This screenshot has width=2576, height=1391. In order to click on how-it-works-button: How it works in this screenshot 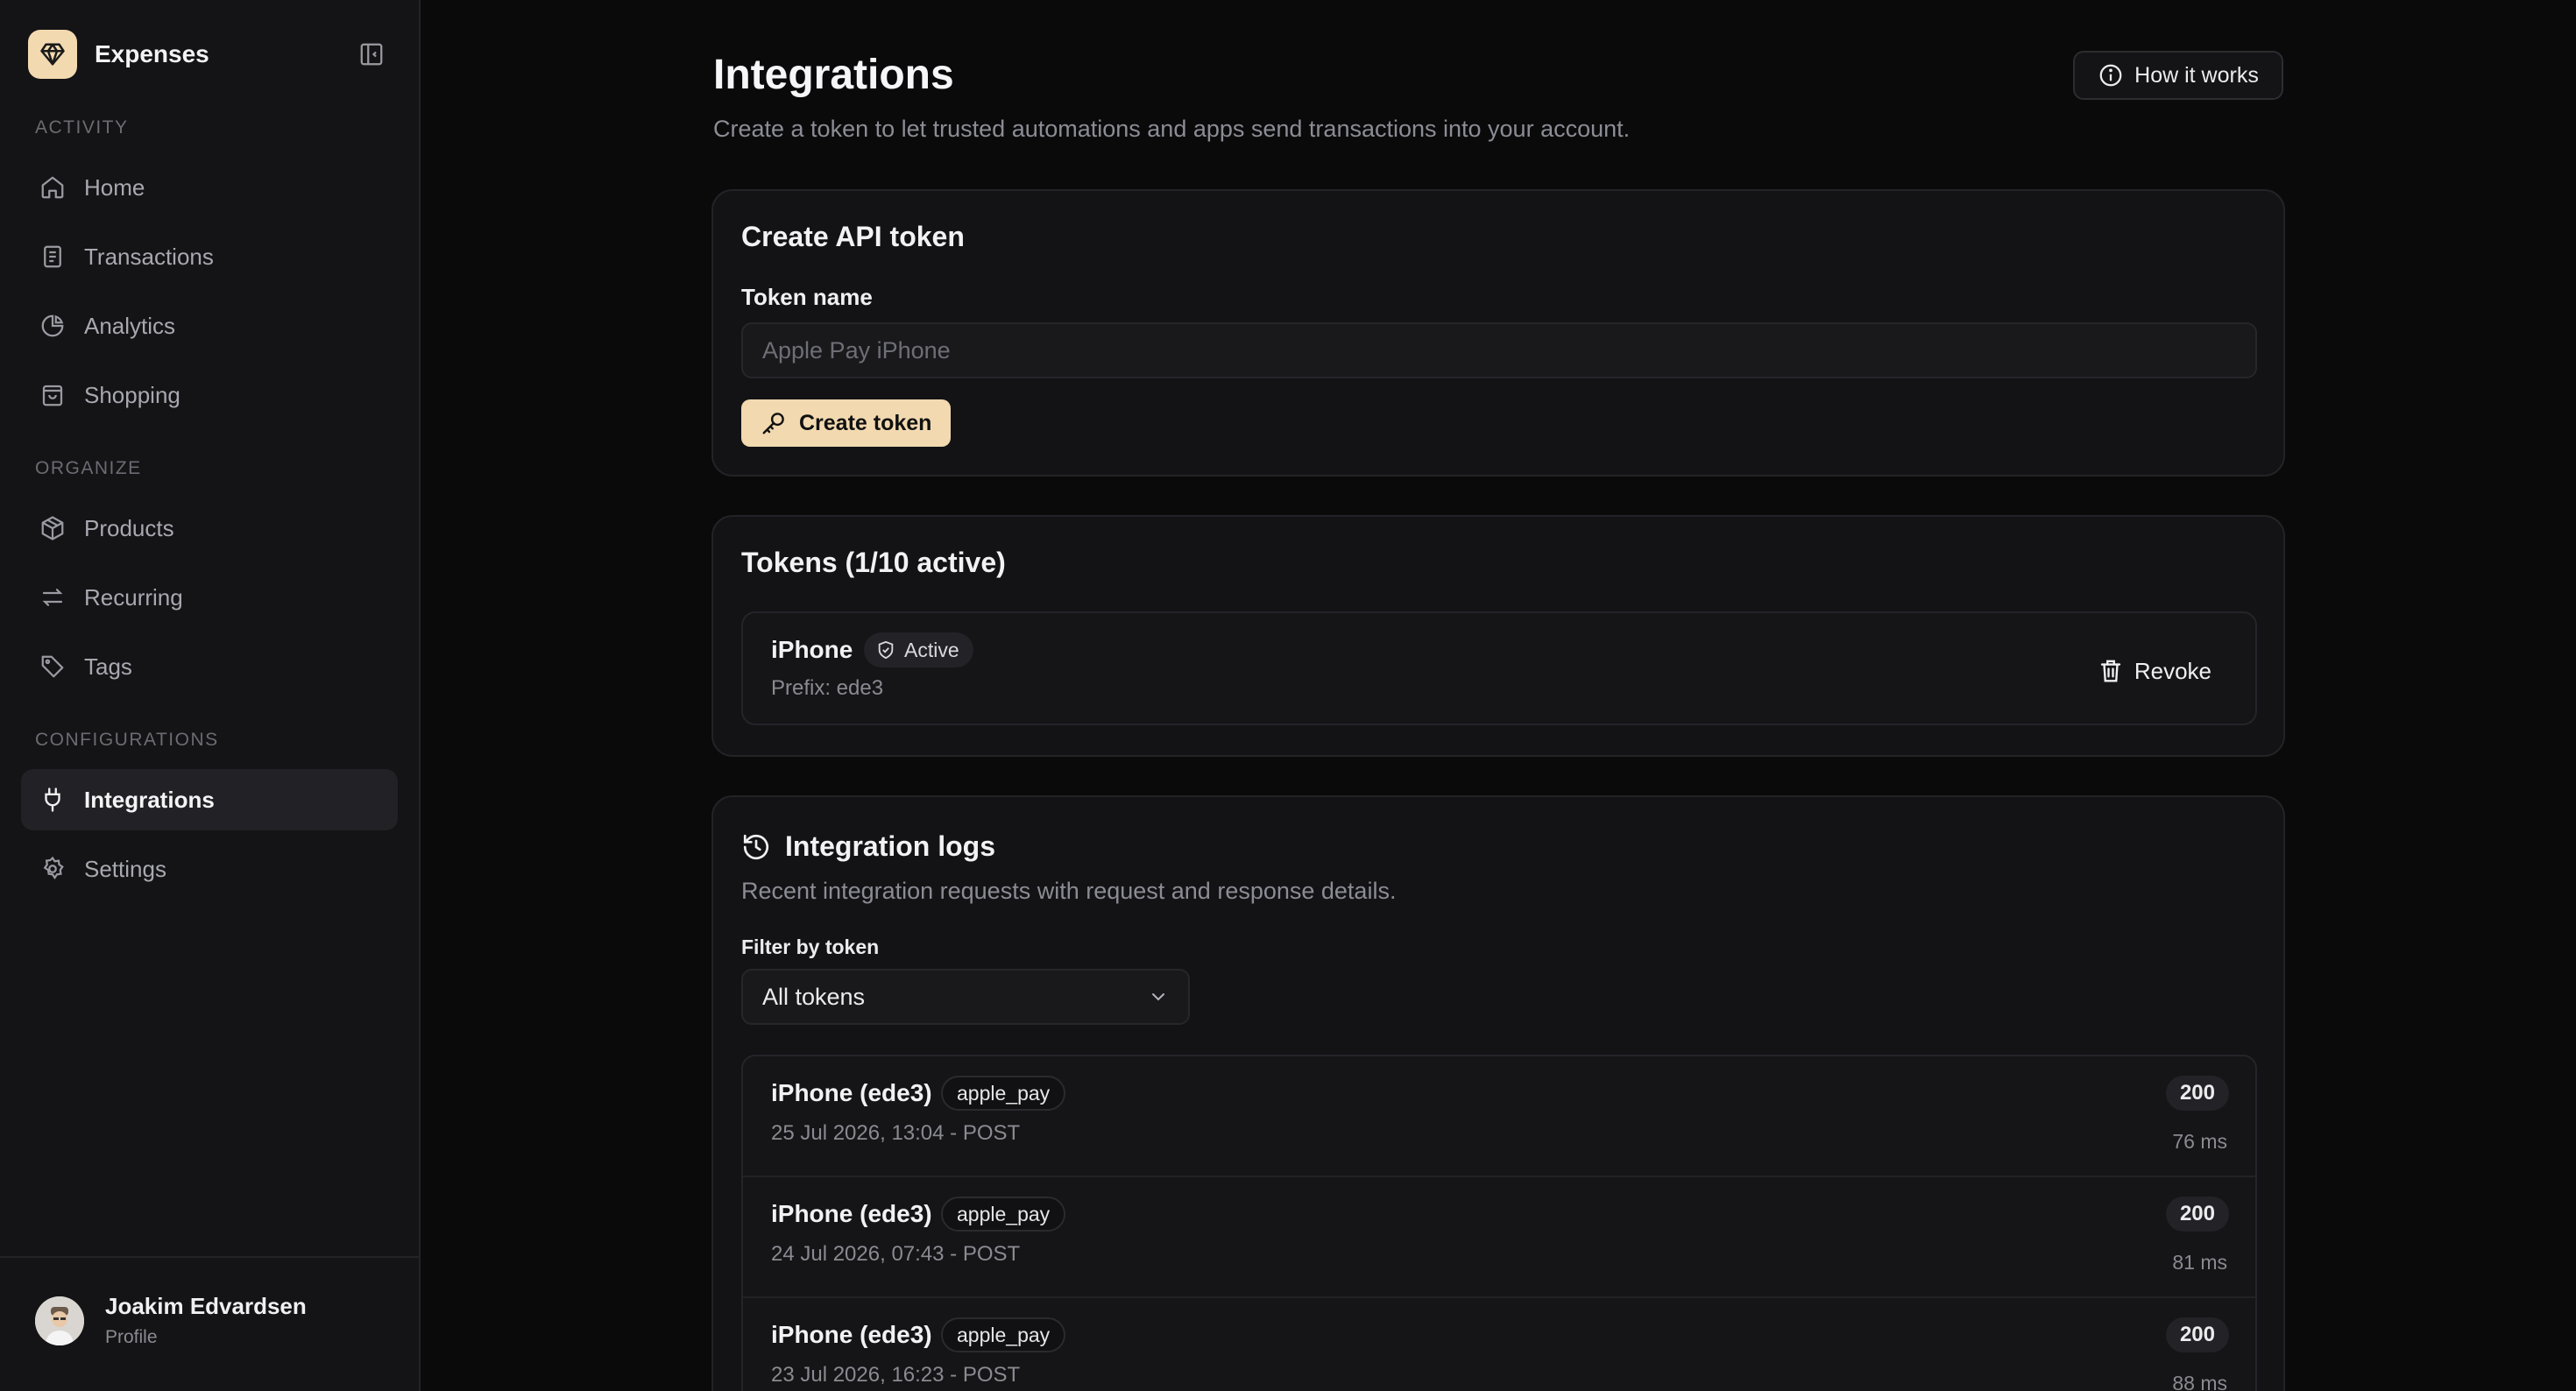, I will do `click(2178, 75)`.